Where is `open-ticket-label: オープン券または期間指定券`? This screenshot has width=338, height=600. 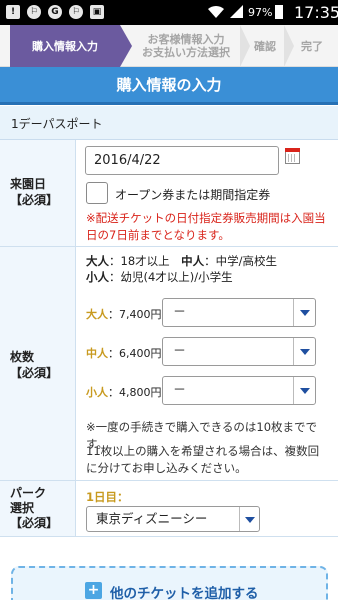
open-ticket-label: オープン券または期間指定券 is located at coordinates (192, 194).